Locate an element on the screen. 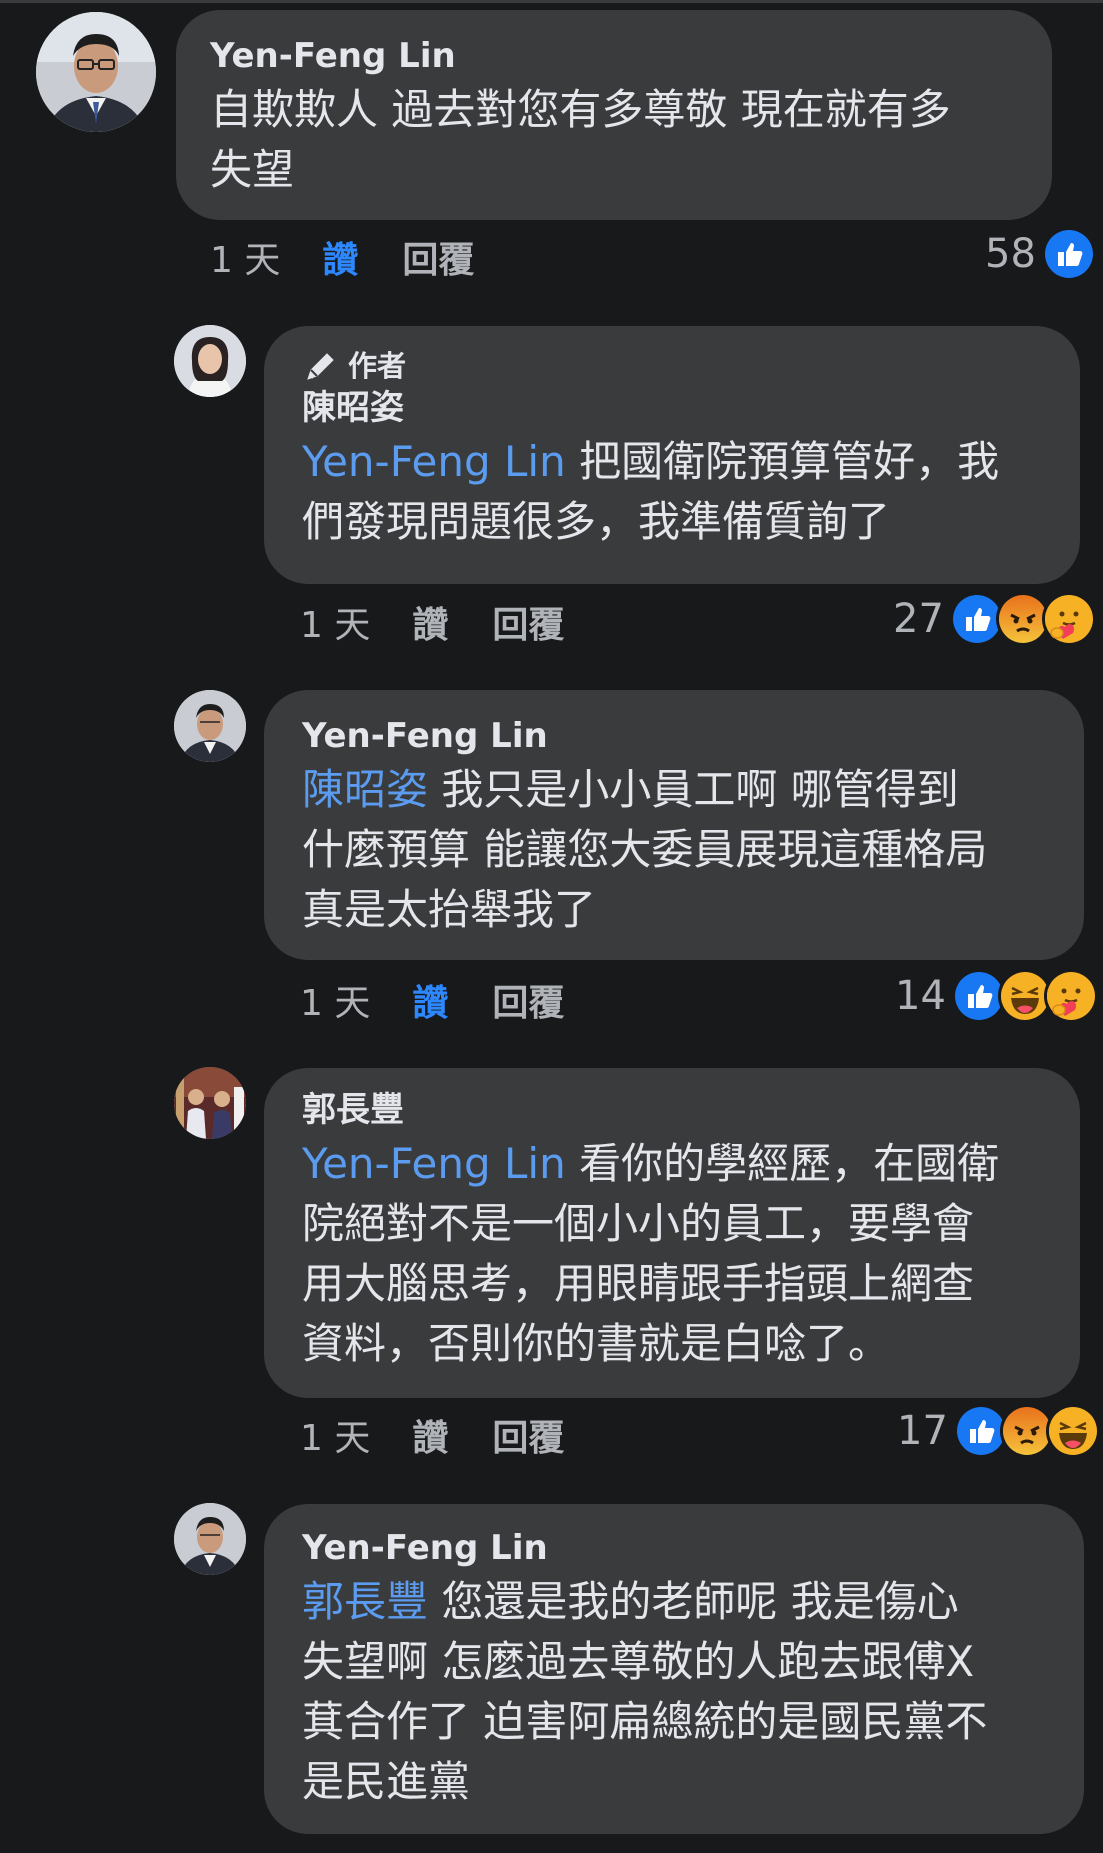  comment-bubble: Yen-Feng Lin 自欺欺人 過去對您有多尊敬 現在就有多 失望 is located at coordinates (614, 115).